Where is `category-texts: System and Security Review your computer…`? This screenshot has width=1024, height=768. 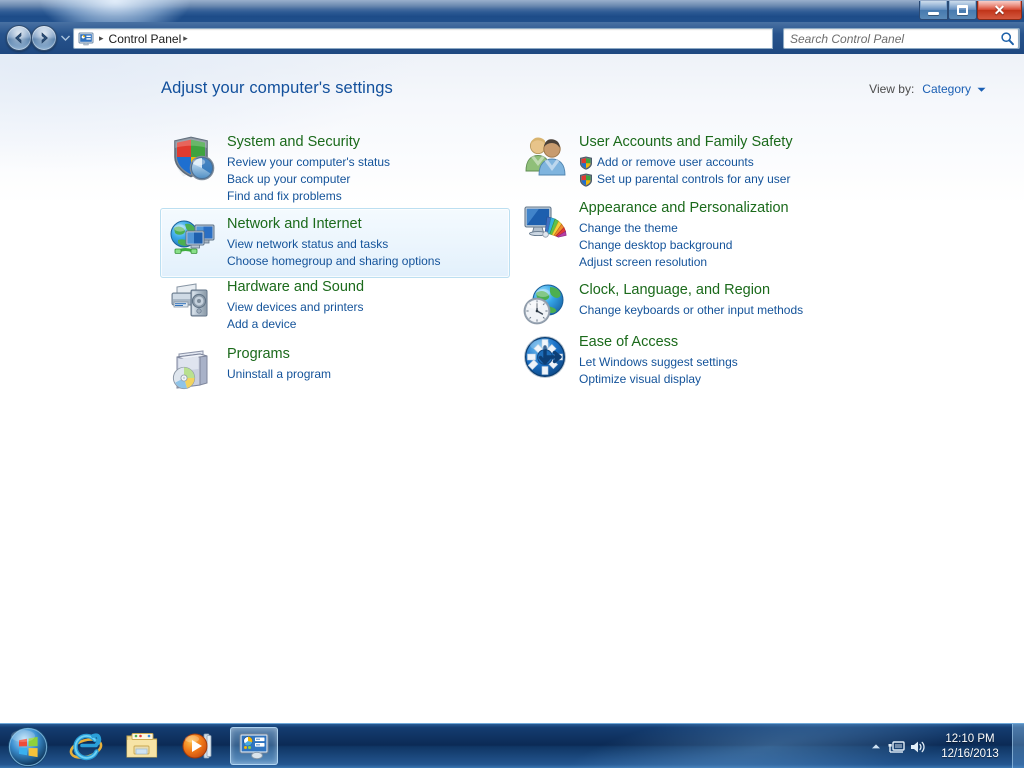
category-texts: System and Security Review your computer… is located at coordinates (308, 169).